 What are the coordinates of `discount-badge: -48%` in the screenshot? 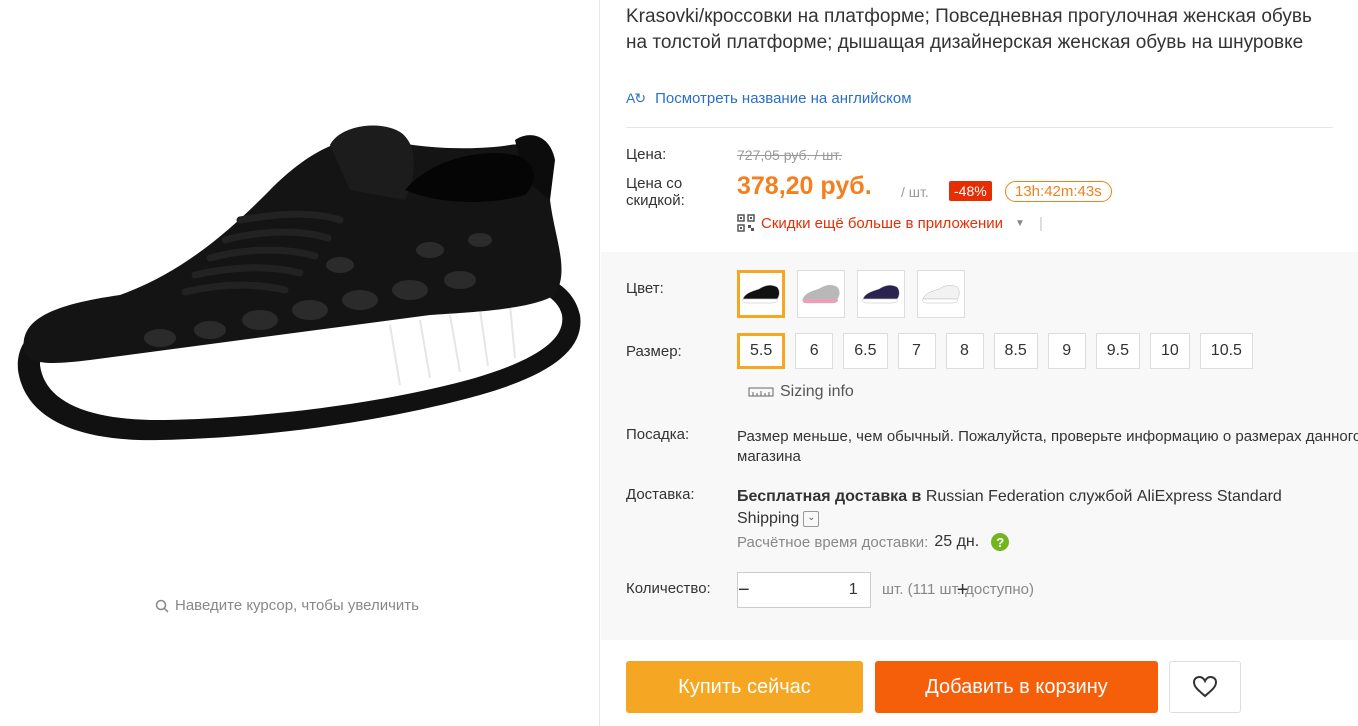 It's located at (970, 191).